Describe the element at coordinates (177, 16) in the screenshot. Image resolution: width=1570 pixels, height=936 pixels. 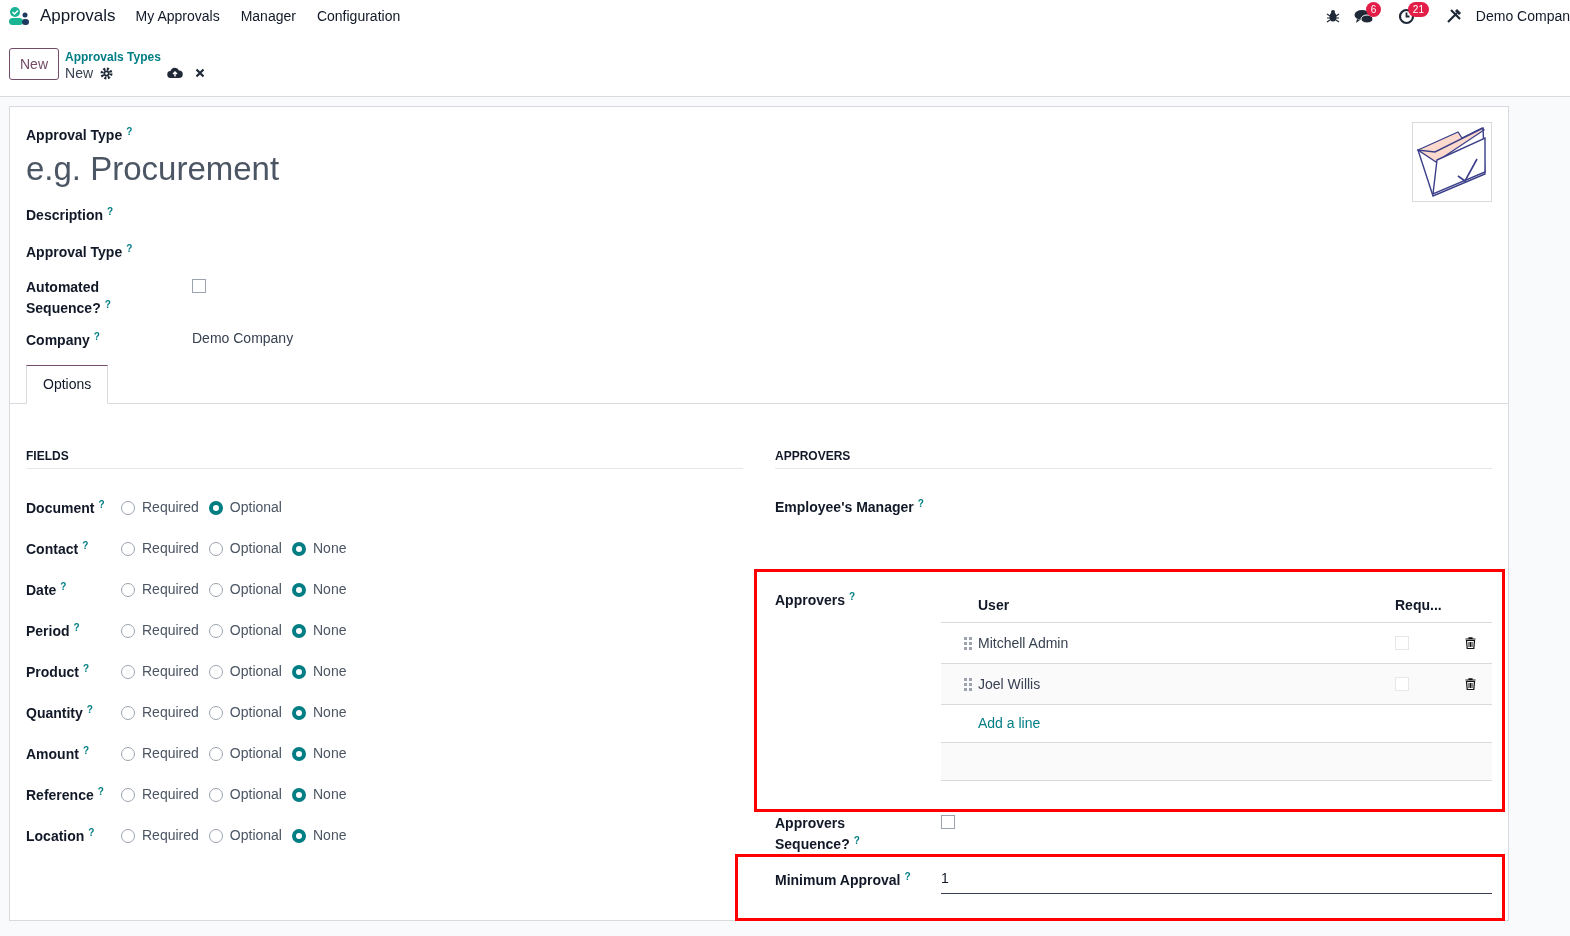
I see `menu-item: My Approvals` at that location.